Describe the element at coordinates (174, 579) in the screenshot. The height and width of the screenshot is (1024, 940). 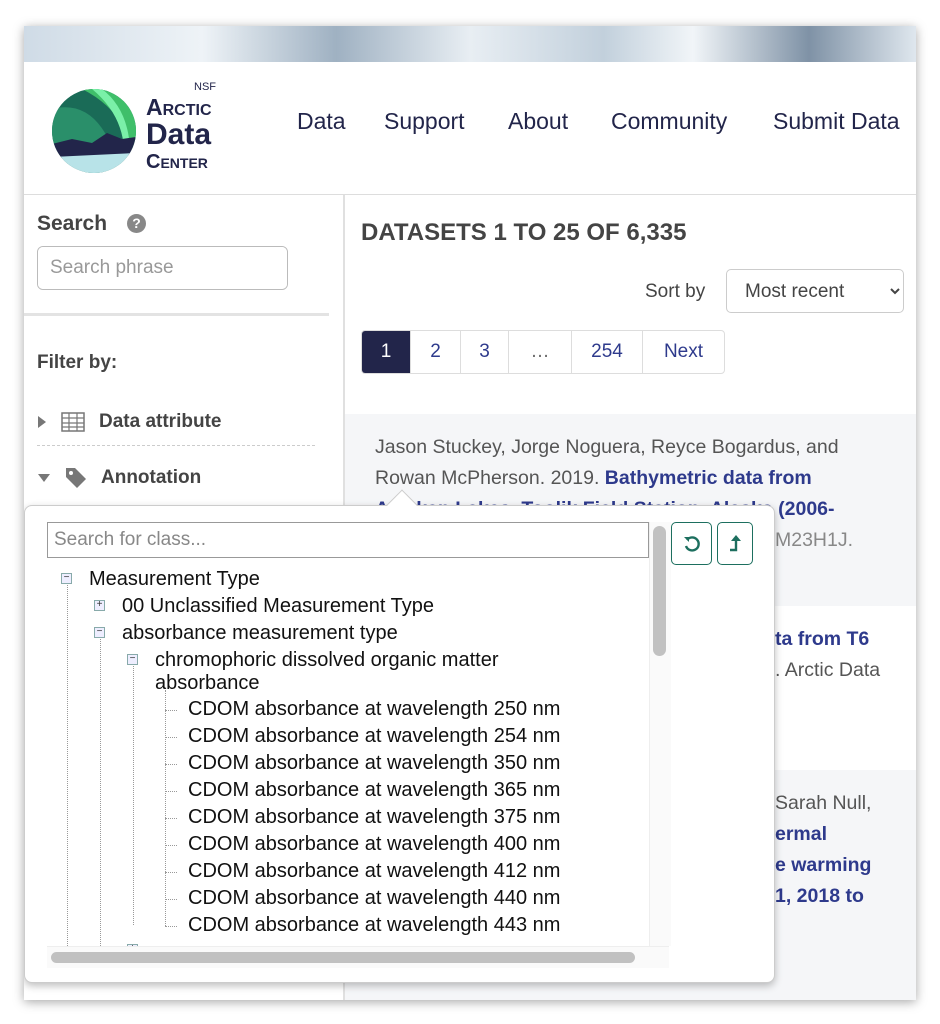
I see `tree-node-measurement-type: Measurement Type` at that location.